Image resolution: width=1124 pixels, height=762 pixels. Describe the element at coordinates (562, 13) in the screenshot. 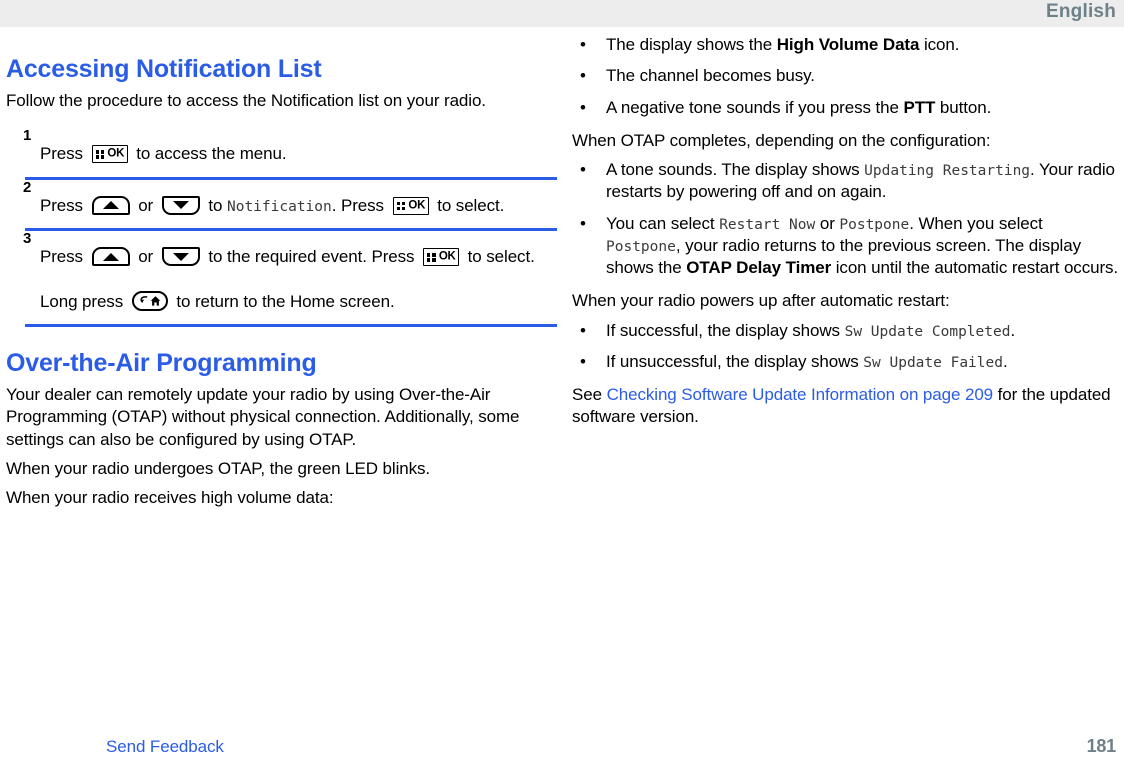

I see `page-header: English` at that location.